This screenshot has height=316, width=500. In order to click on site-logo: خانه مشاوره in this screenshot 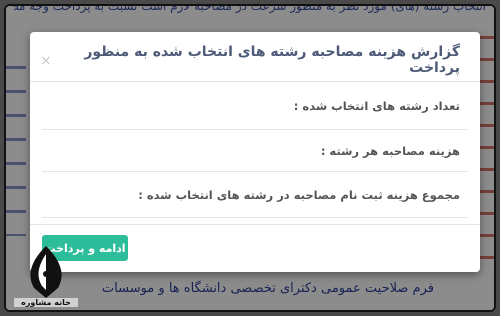, I will do `click(46, 277)`.